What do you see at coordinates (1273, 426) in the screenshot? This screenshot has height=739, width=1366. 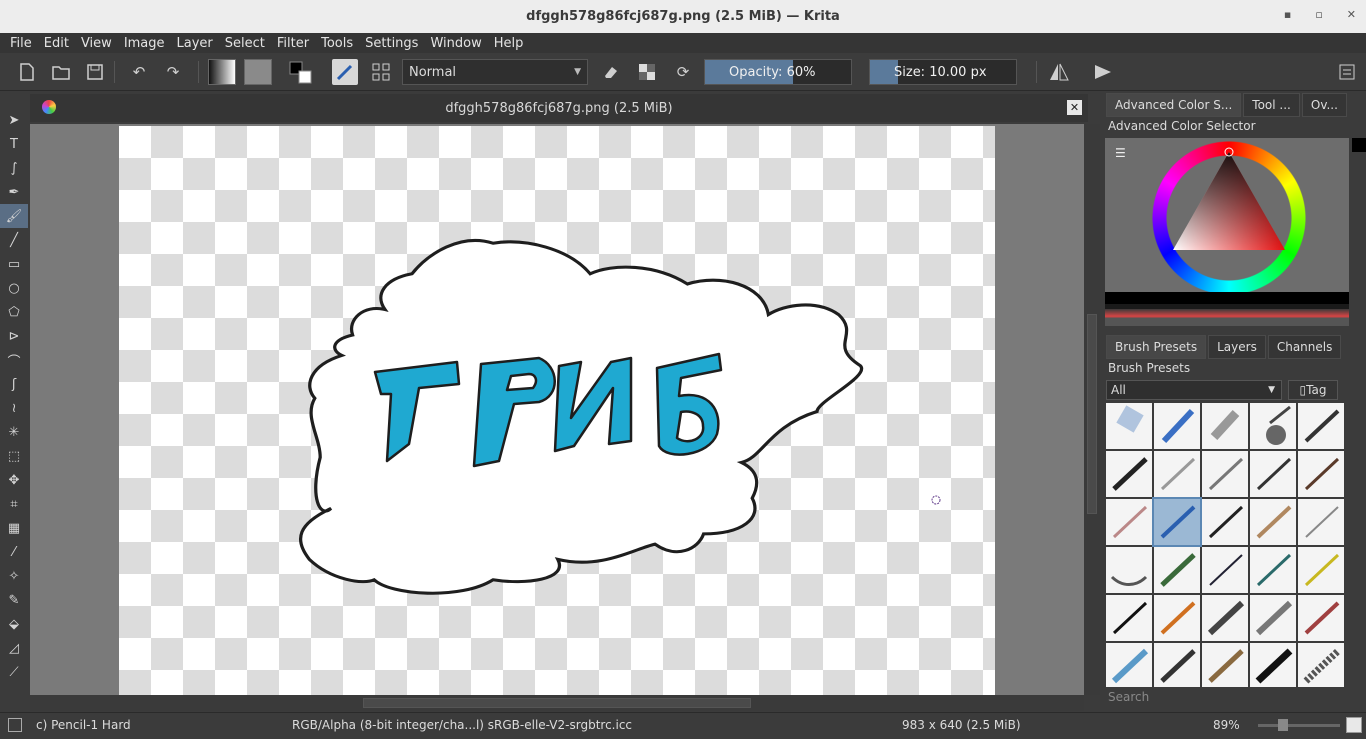 I see `brush-preset-airbrush-icon` at bounding box center [1273, 426].